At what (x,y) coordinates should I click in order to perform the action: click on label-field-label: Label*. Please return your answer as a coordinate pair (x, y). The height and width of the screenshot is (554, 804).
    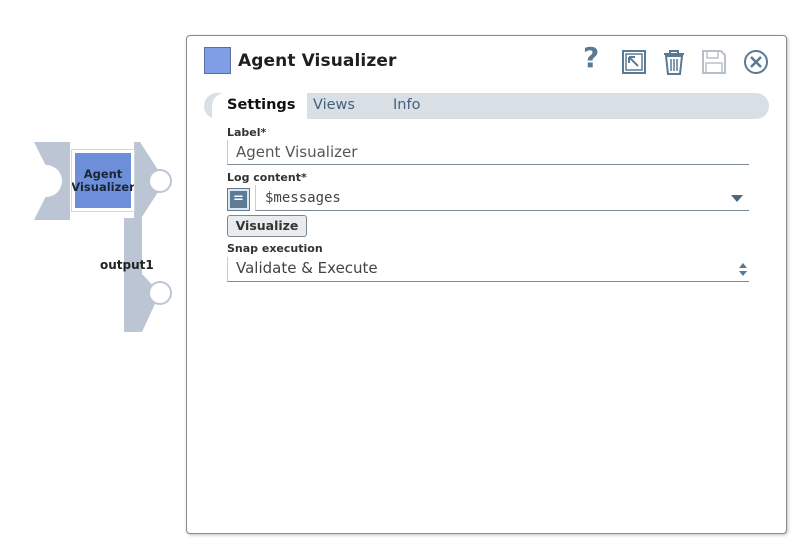
    Looking at the image, I should click on (247, 132).